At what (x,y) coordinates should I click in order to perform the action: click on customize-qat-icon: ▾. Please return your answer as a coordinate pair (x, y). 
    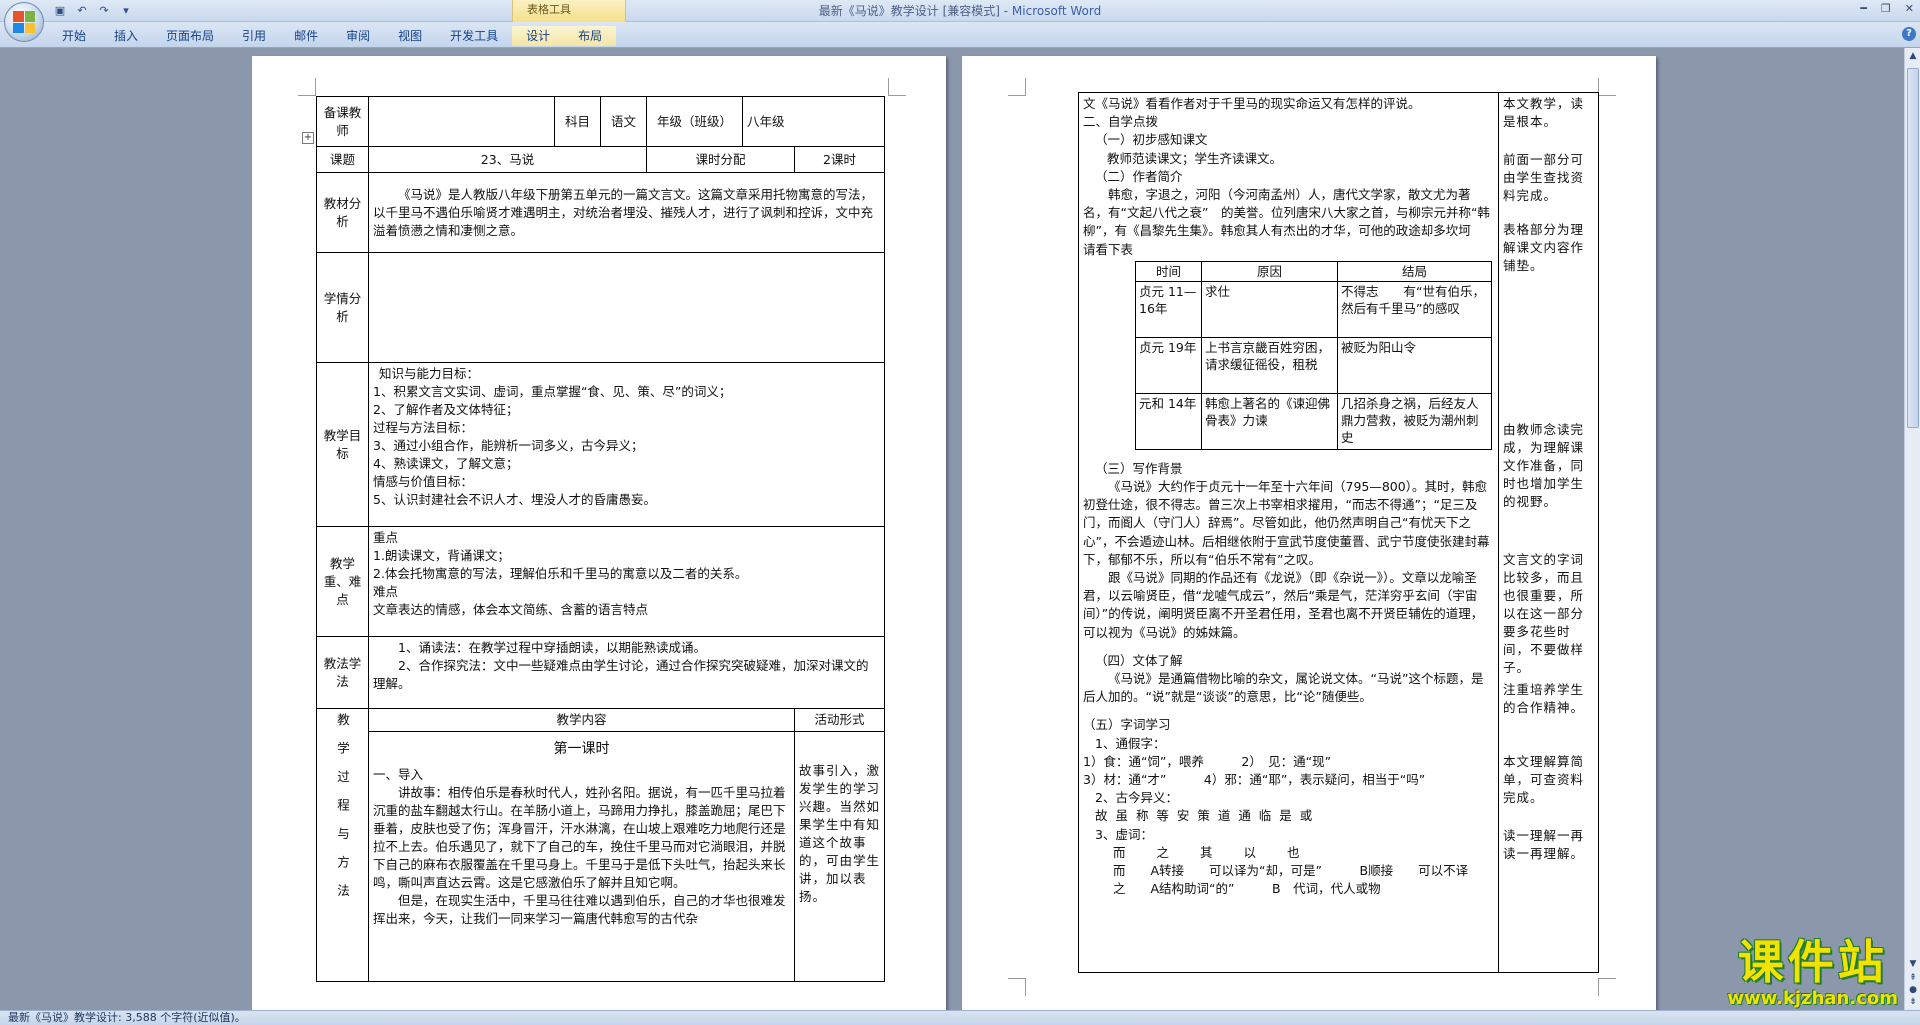
    Looking at the image, I should click on (126, 11).